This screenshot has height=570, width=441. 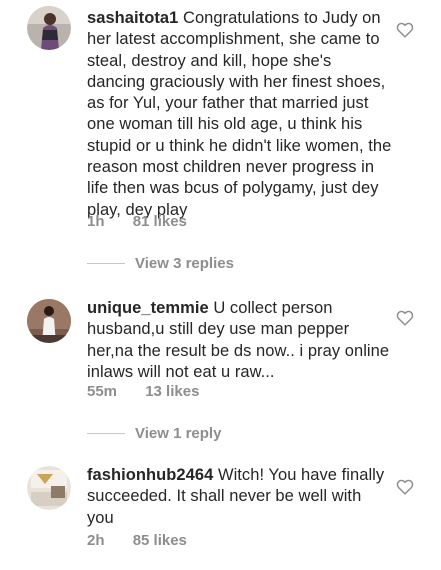 I want to click on comment-username: unique_temmie, so click(x=148, y=308).